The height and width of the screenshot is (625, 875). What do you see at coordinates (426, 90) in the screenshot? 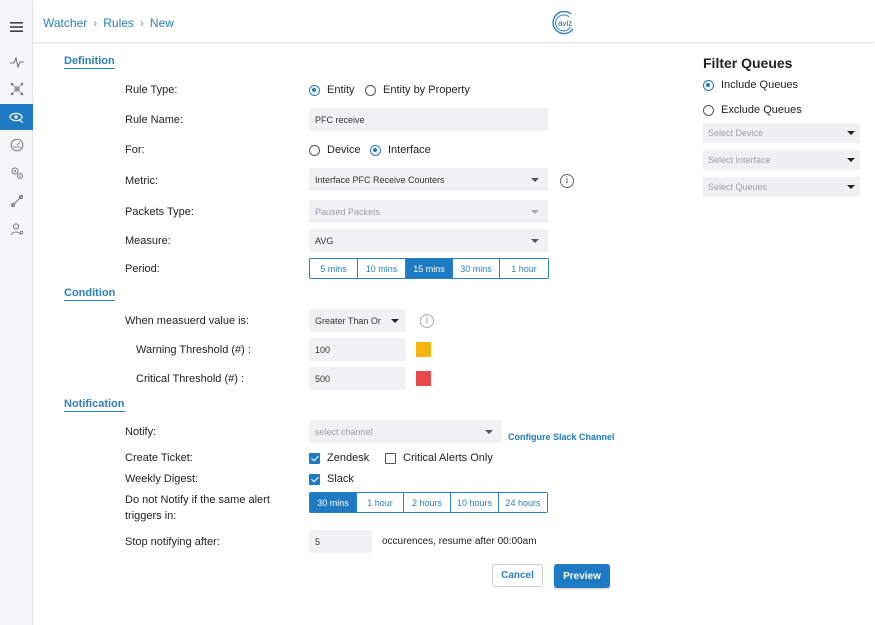
I see `radio-label: Entity by Property` at bounding box center [426, 90].